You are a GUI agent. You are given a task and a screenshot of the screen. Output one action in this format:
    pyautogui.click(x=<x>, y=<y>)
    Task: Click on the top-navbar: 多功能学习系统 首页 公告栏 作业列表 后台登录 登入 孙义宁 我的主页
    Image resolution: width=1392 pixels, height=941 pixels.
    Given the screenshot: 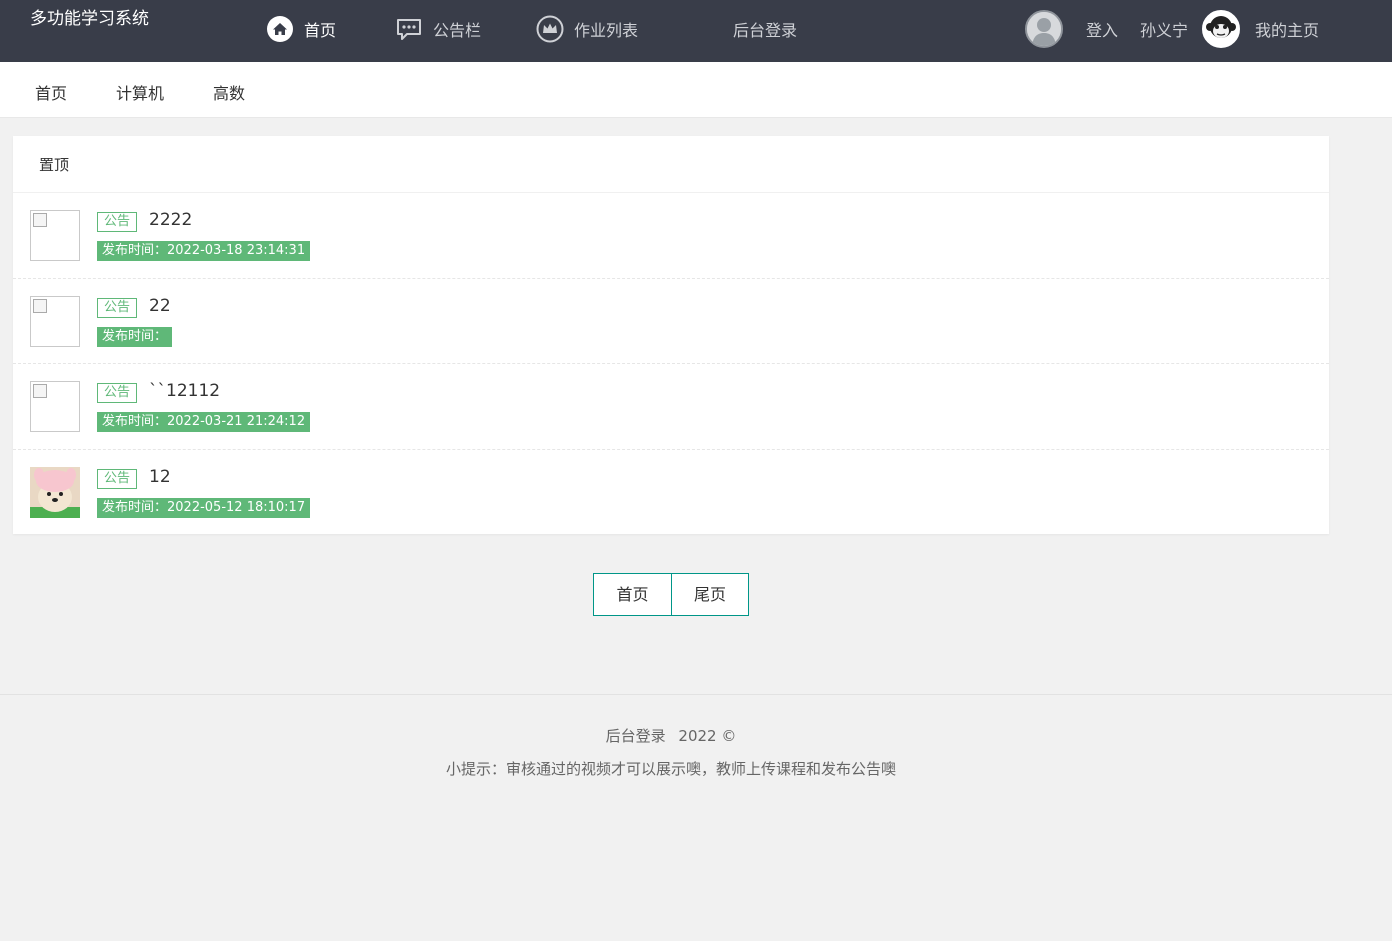 What is the action you would take?
    pyautogui.click(x=696, y=31)
    